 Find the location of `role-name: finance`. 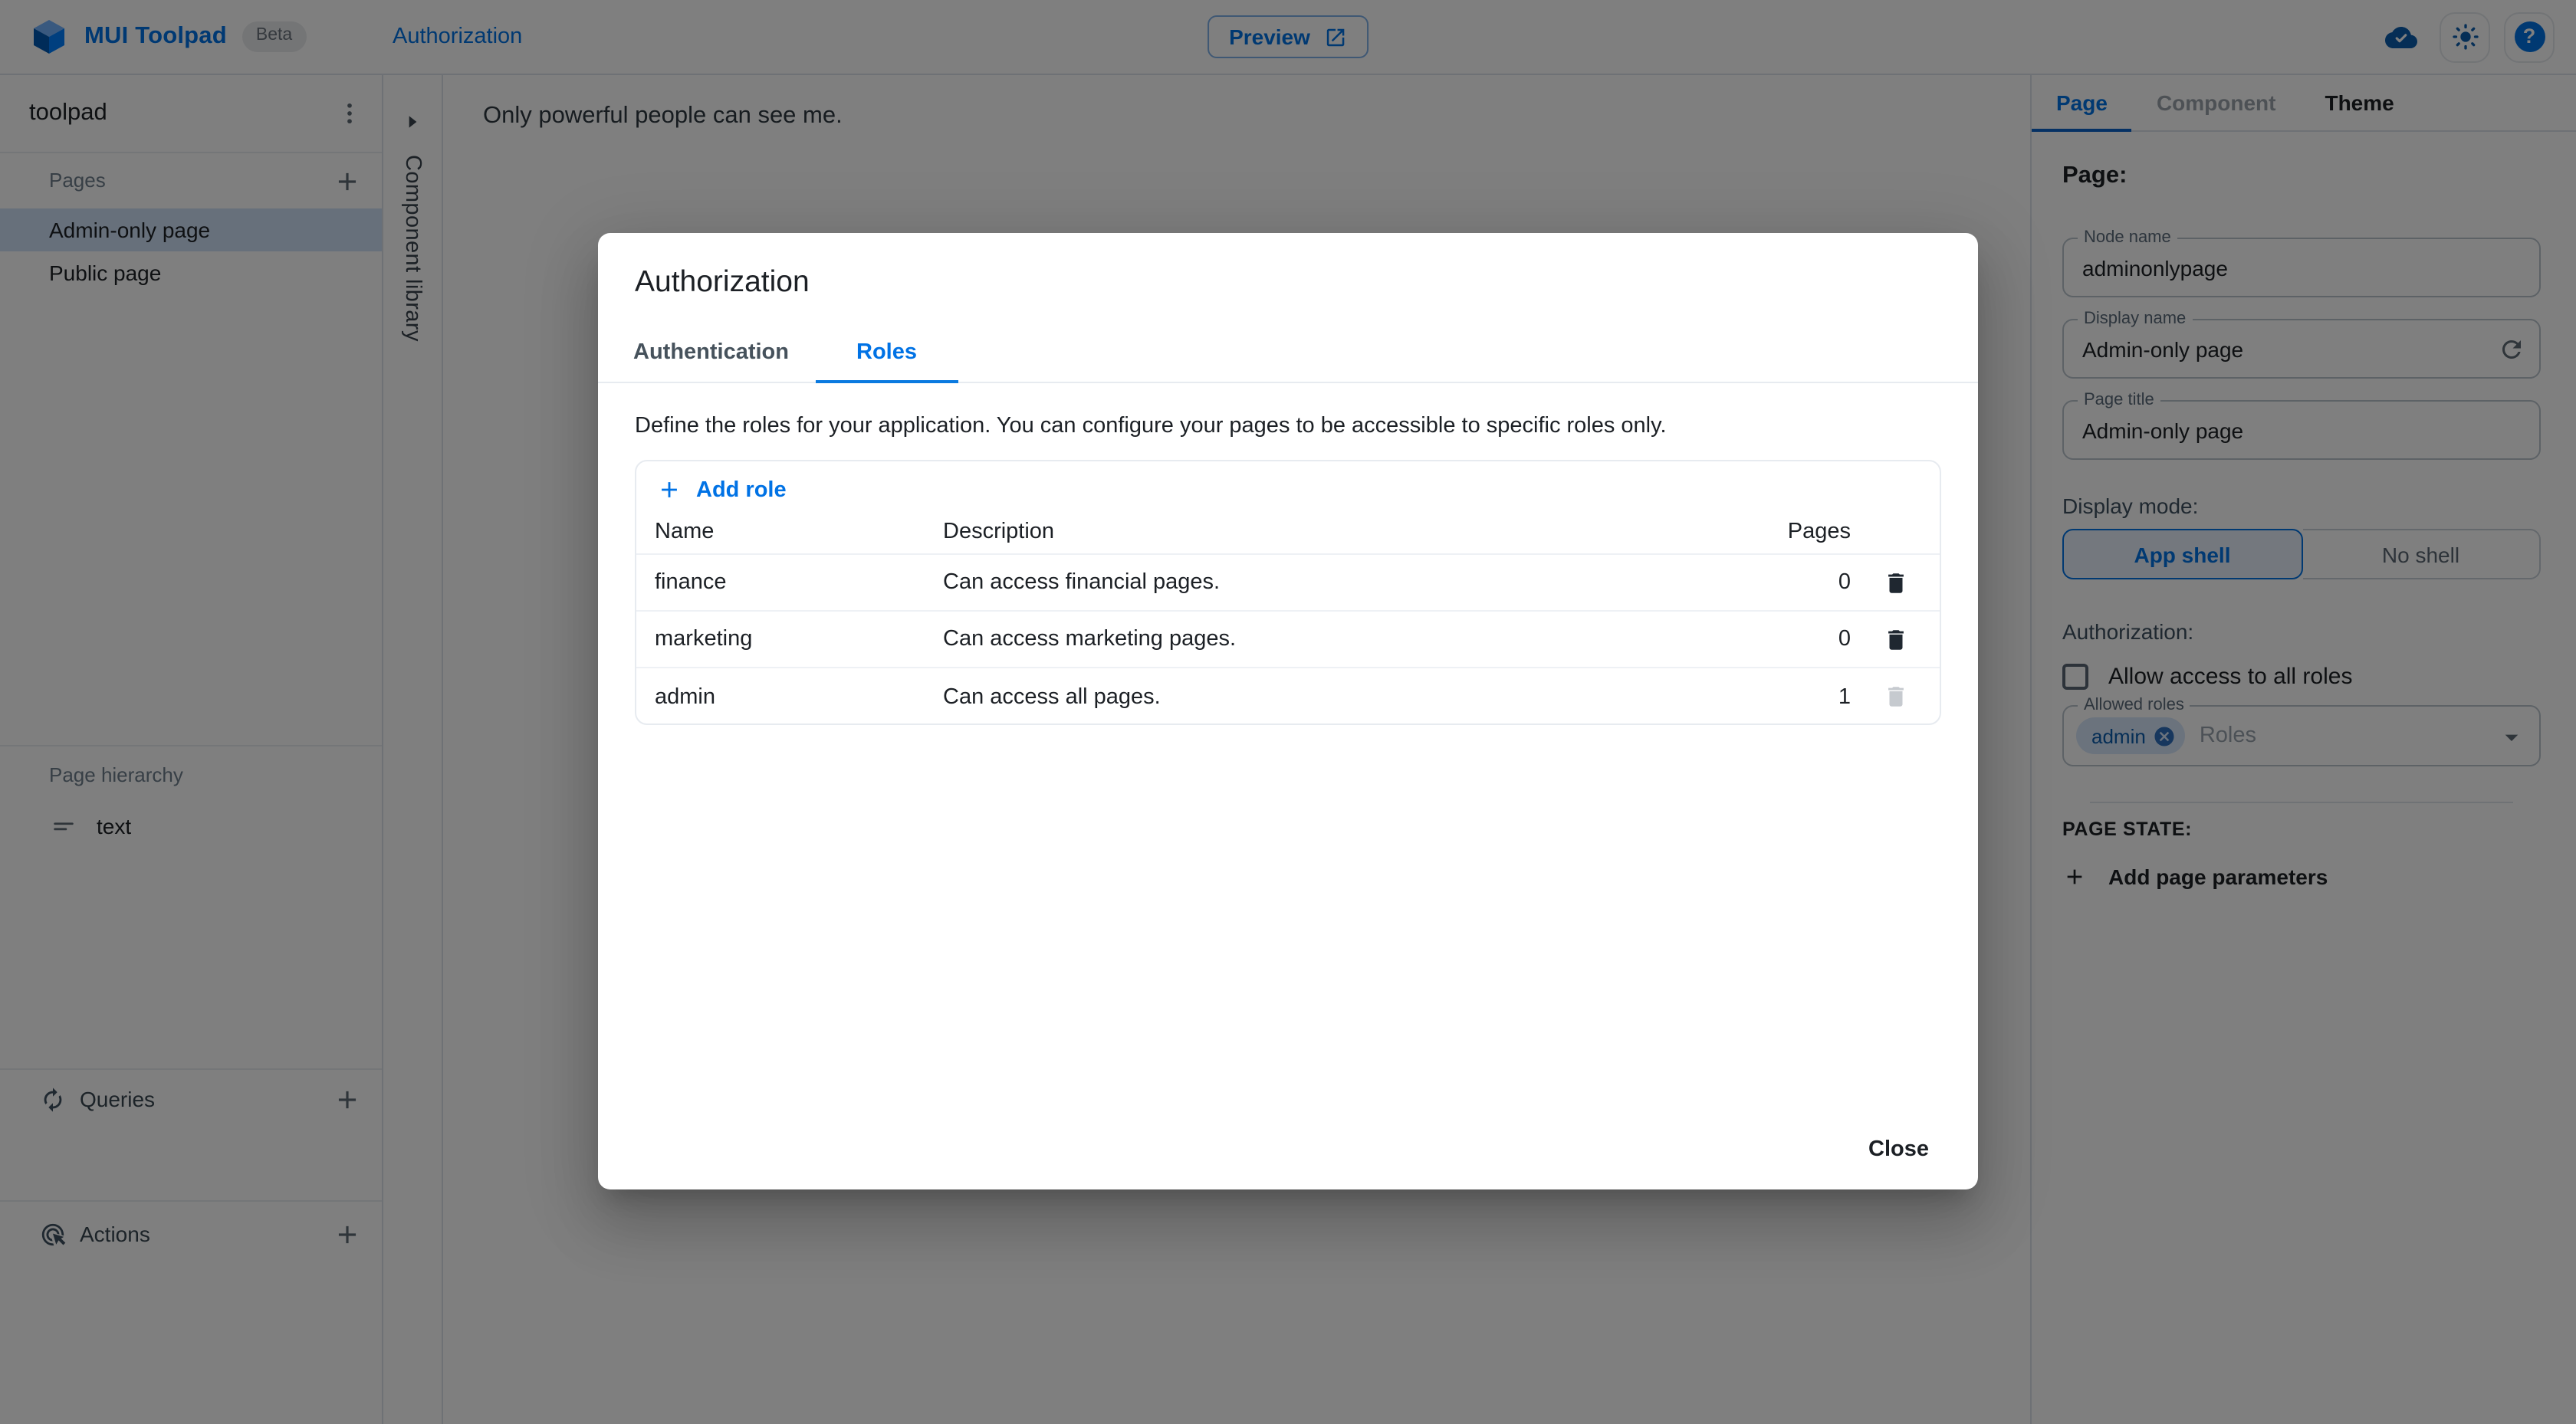

role-name: finance is located at coordinates (691, 582).